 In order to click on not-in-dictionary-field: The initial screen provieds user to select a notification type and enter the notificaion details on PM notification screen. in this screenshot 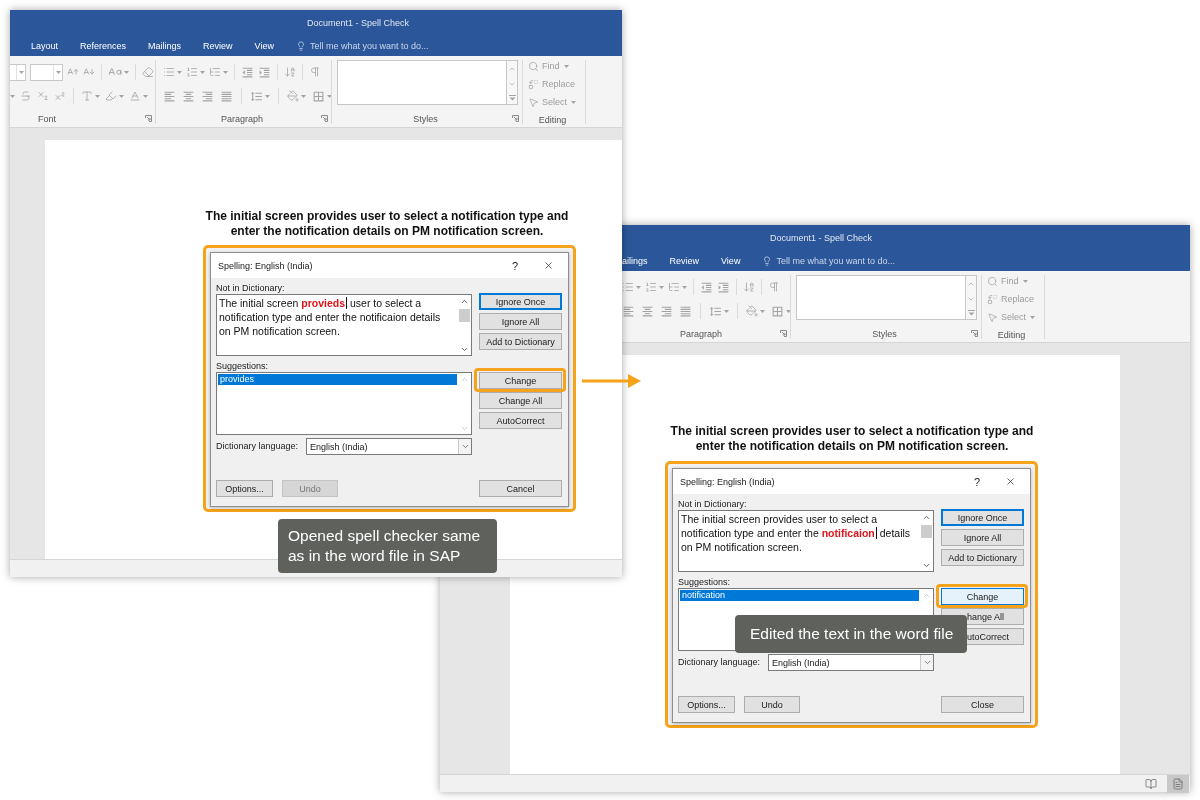, I will do `click(344, 325)`.